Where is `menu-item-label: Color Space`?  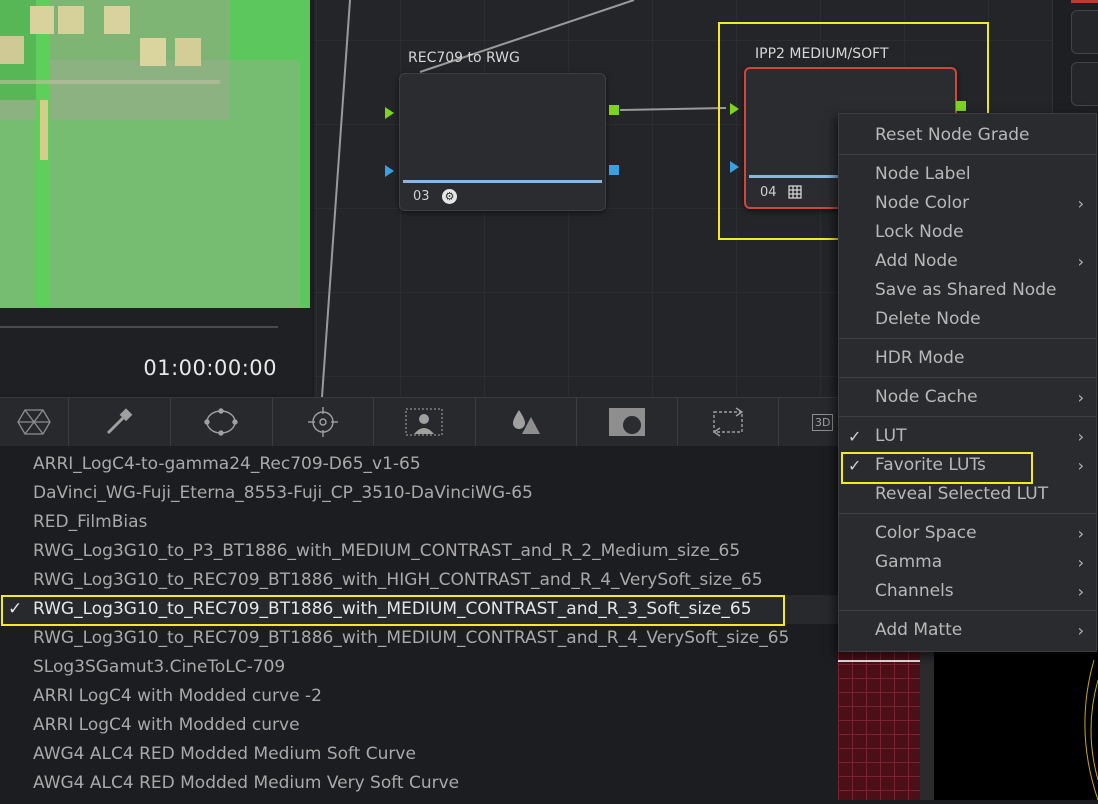
menu-item-label: Color Space is located at coordinates (926, 533).